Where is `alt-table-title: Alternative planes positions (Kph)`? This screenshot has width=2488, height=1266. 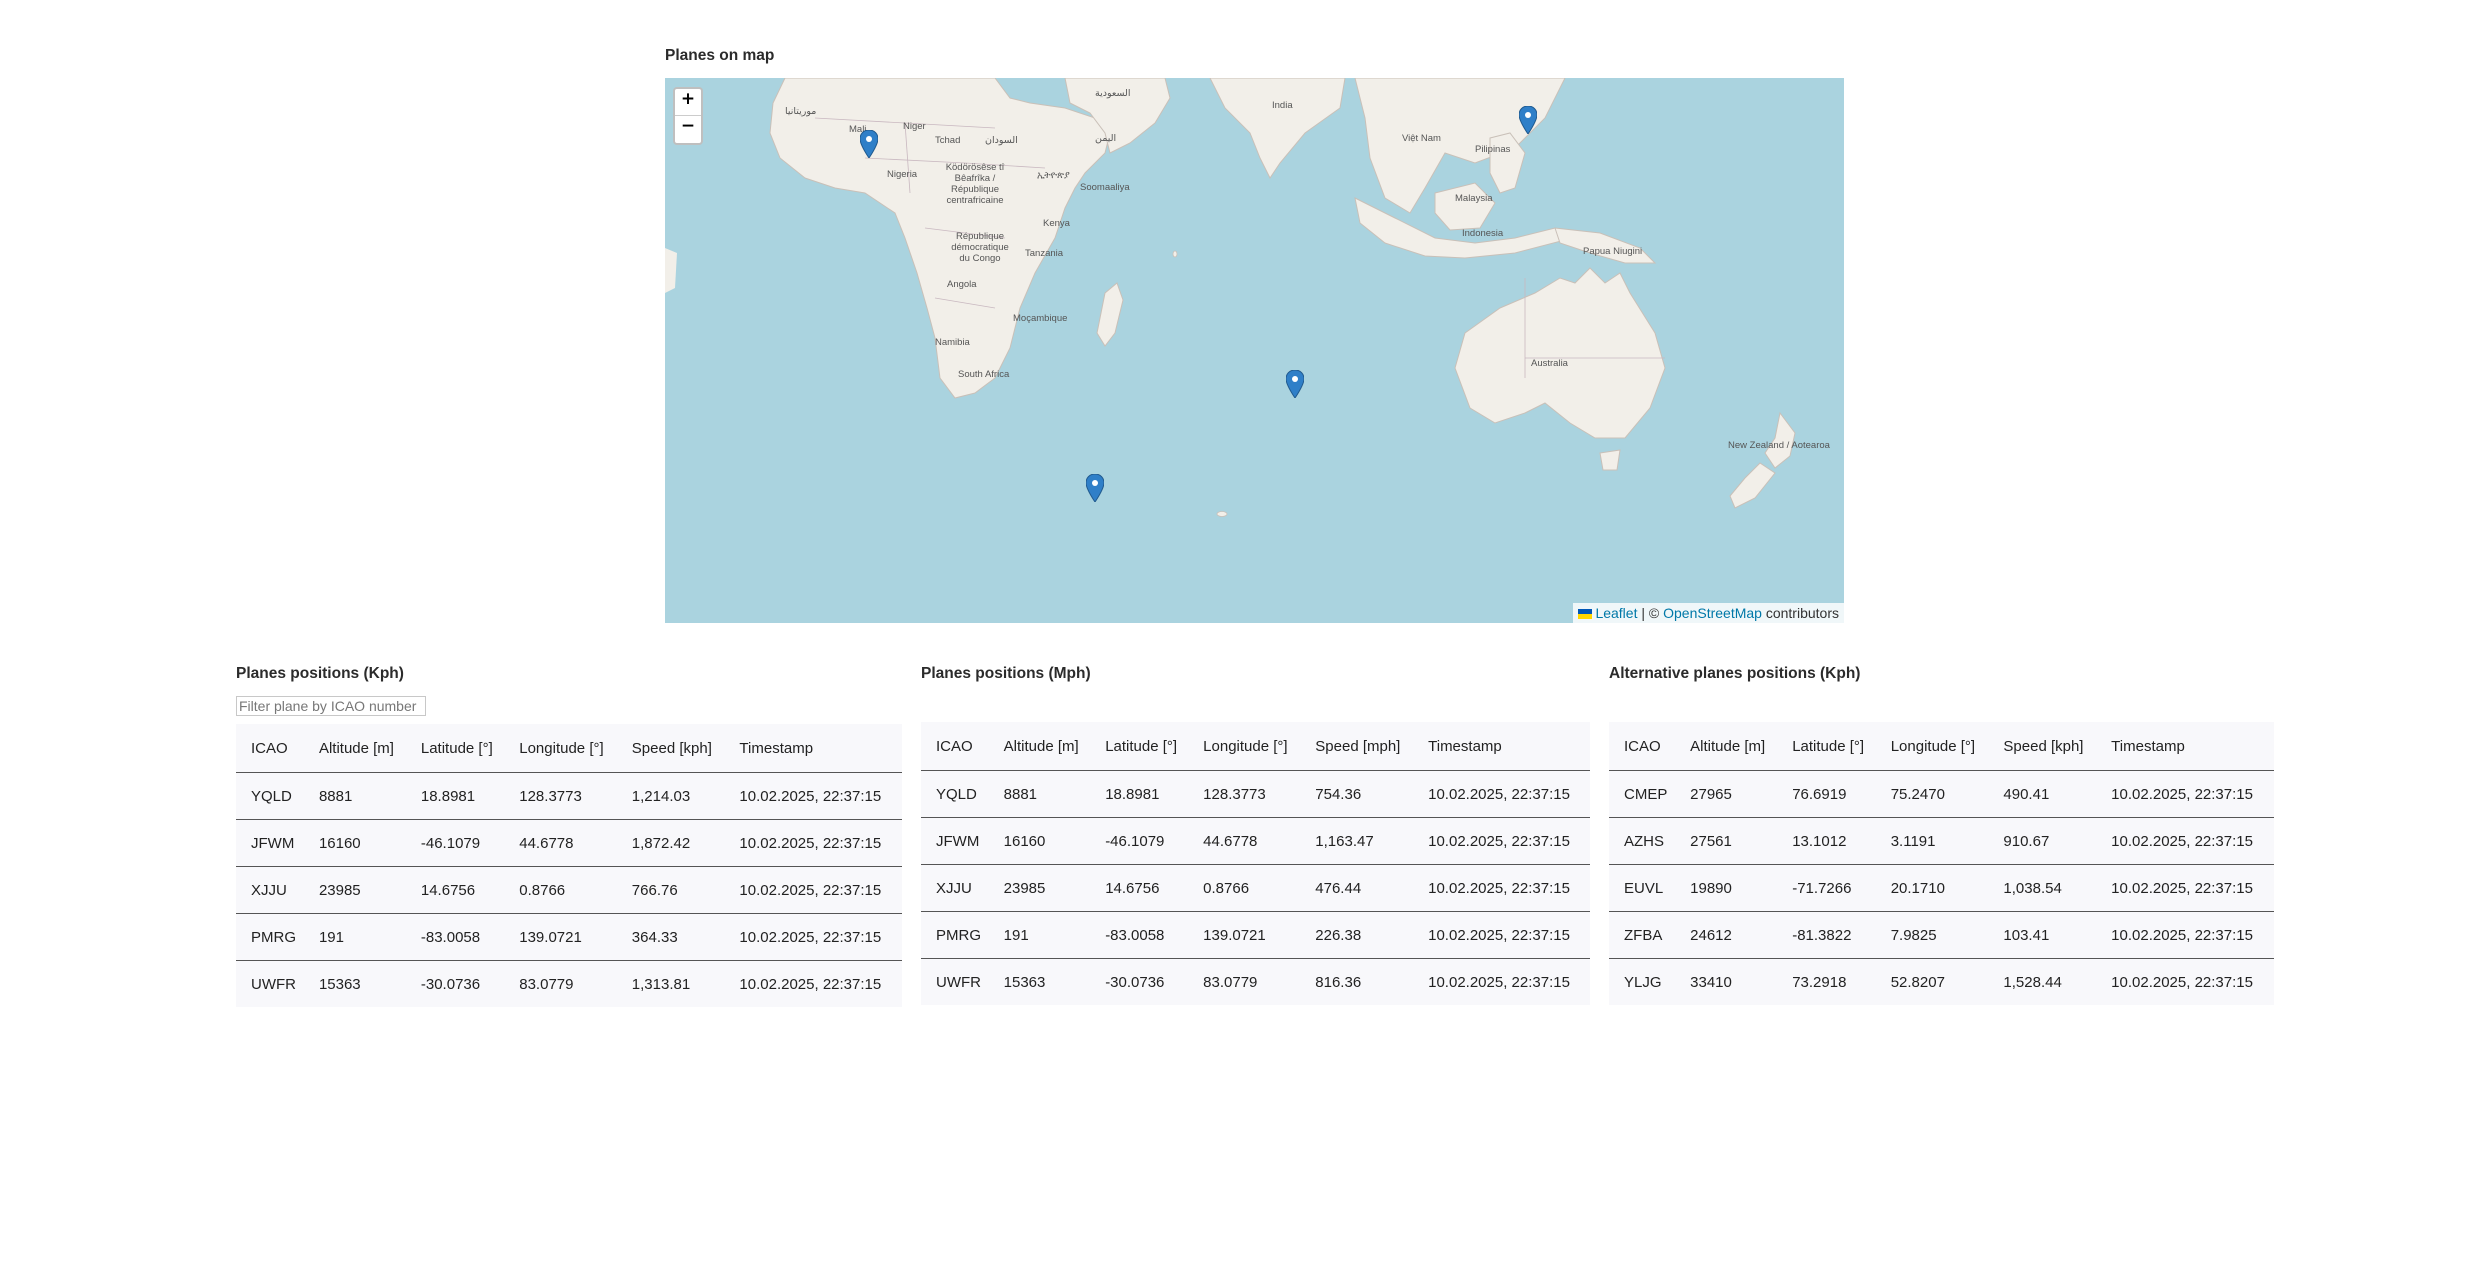 alt-table-title: Alternative planes positions (Kph) is located at coordinates (1735, 673).